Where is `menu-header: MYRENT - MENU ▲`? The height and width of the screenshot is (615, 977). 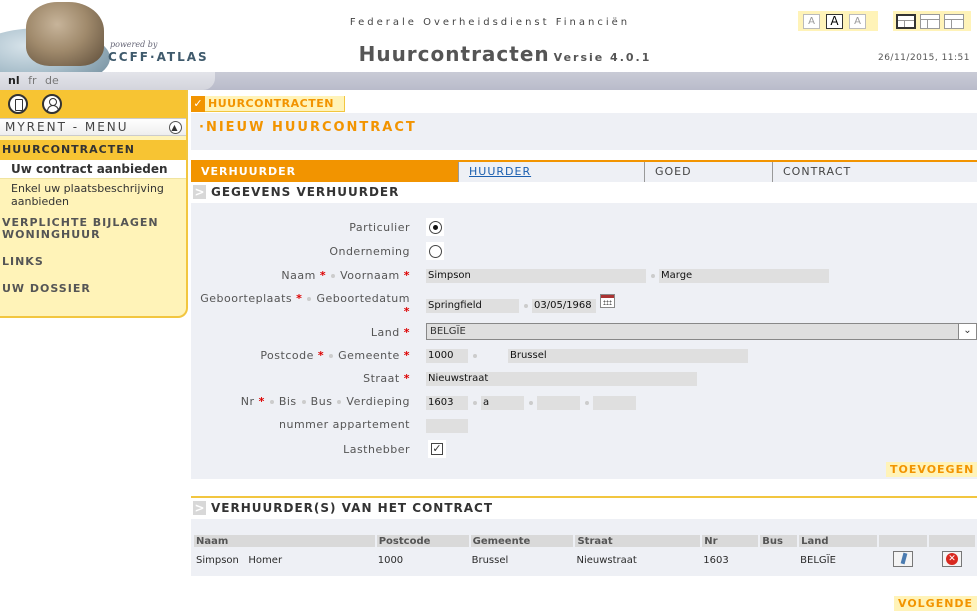 menu-header: MYRENT - MENU ▲ is located at coordinates (93, 127).